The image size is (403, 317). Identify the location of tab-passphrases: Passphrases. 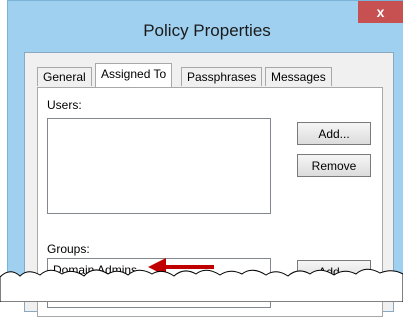
(222, 76).